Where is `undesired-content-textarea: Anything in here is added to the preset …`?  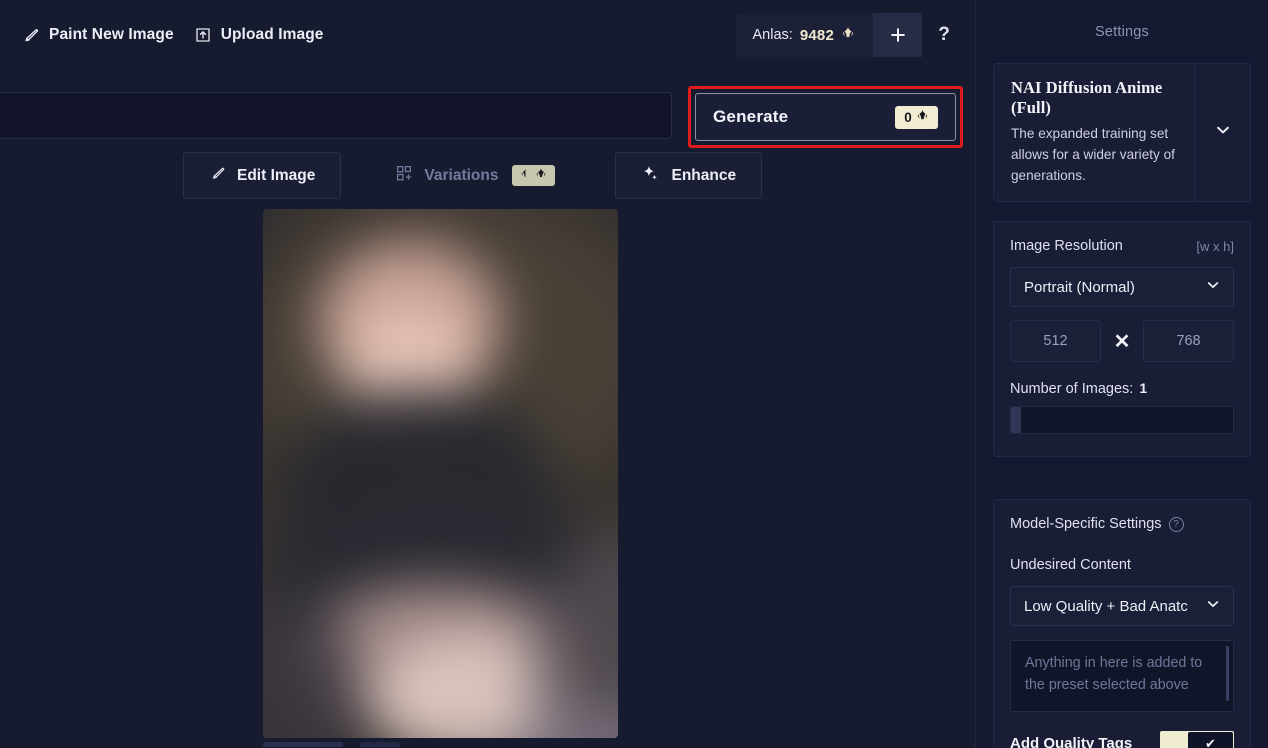 undesired-content-textarea: Anything in here is added to the preset … is located at coordinates (1122, 676).